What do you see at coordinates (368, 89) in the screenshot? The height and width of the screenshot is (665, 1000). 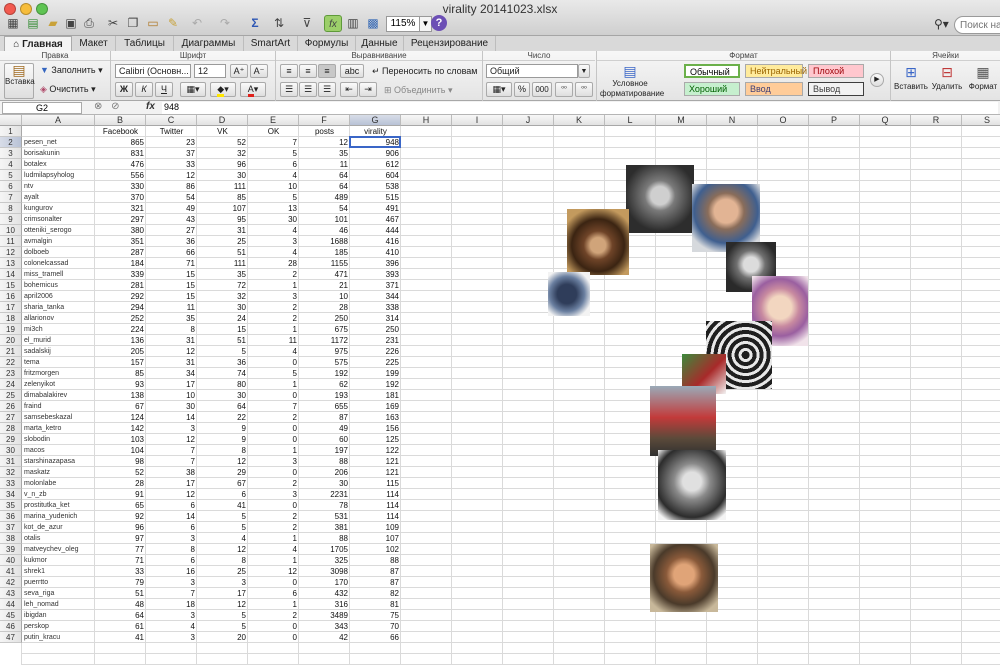 I see `increase-indent-button: ⇥` at bounding box center [368, 89].